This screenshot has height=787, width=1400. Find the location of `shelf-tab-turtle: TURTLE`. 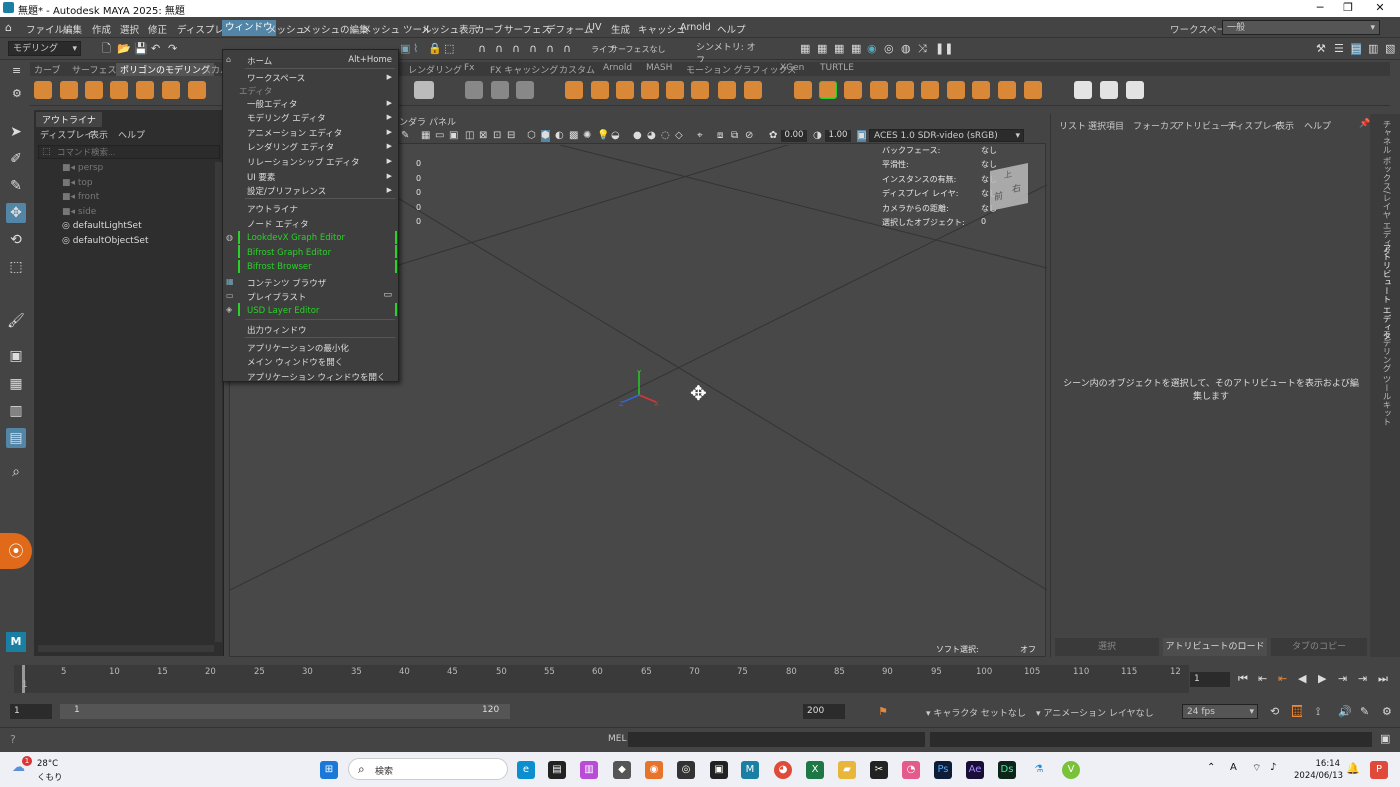

shelf-tab-turtle: TURTLE is located at coordinates (837, 68).